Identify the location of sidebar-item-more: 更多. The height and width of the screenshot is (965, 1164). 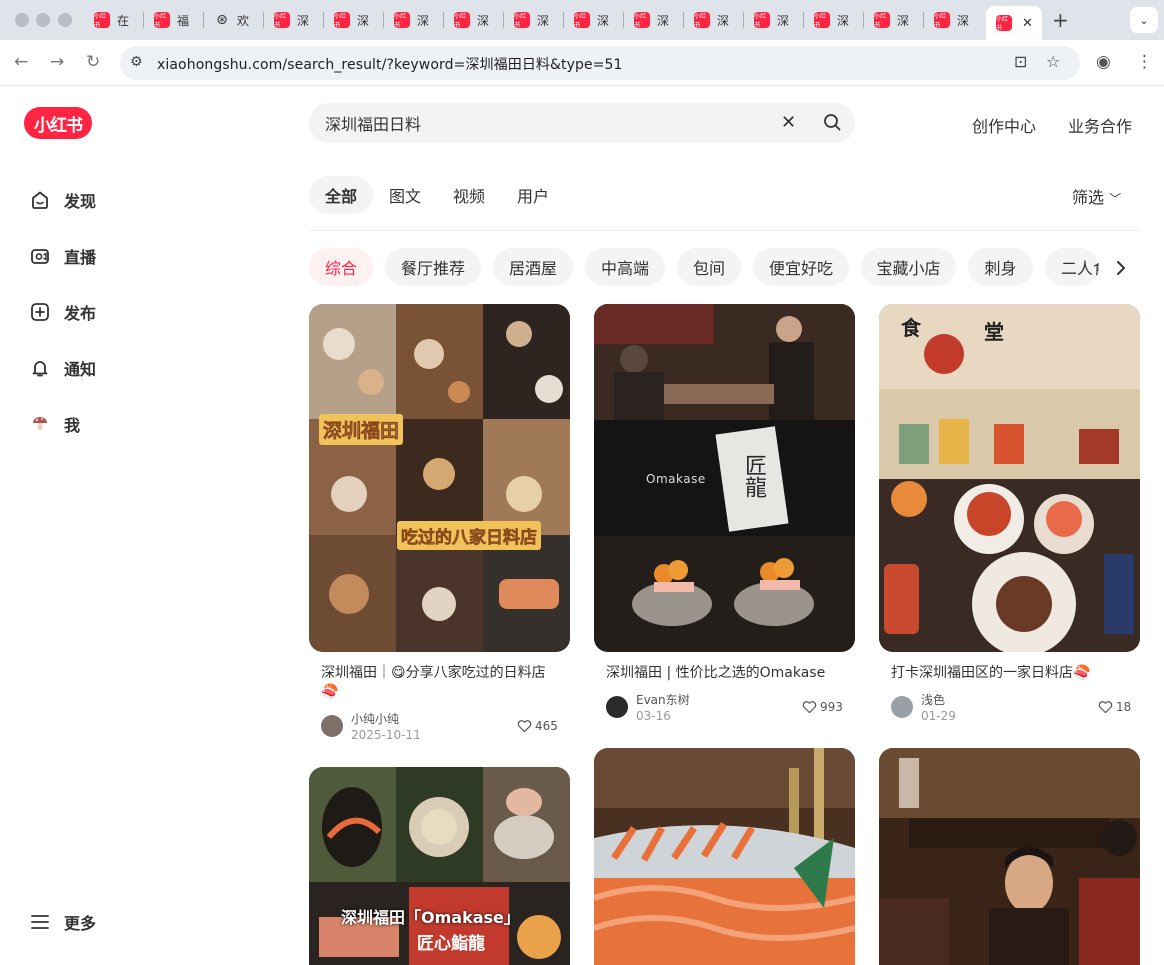
(62, 922).